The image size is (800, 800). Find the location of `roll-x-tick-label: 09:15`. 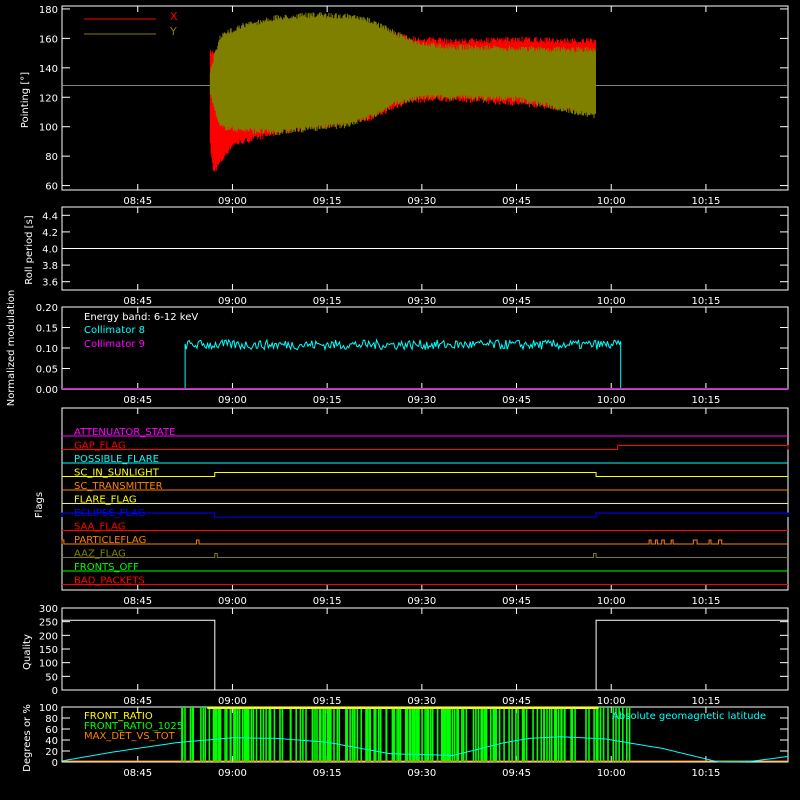

roll-x-tick-label: 09:15 is located at coordinates (327, 301).